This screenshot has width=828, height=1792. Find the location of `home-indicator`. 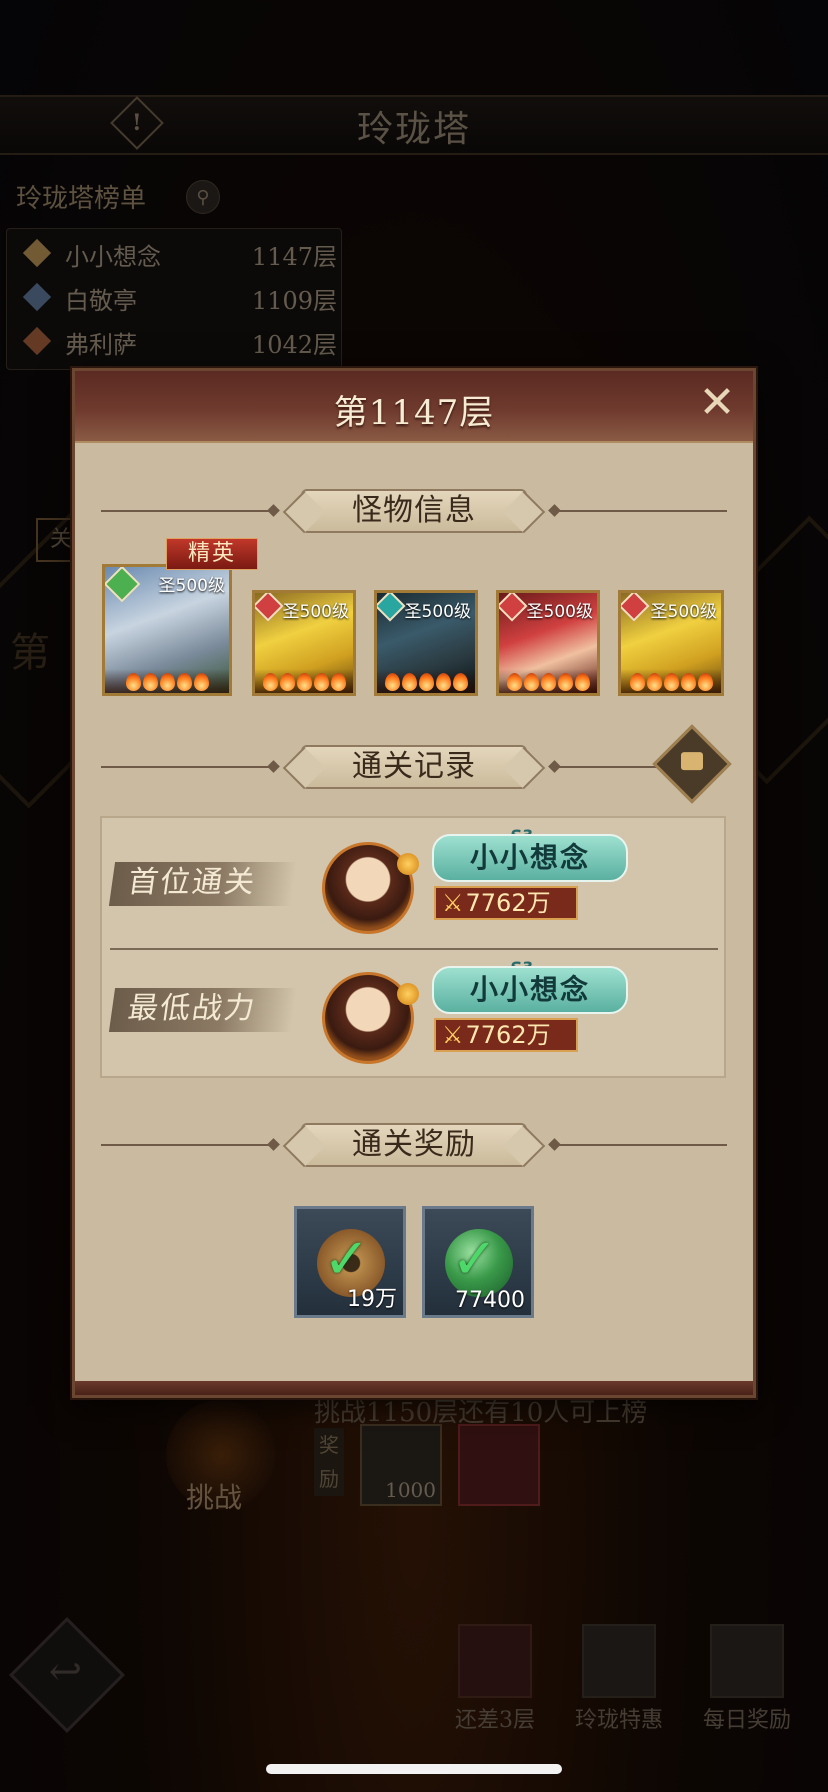

home-indicator is located at coordinates (414, 1769).